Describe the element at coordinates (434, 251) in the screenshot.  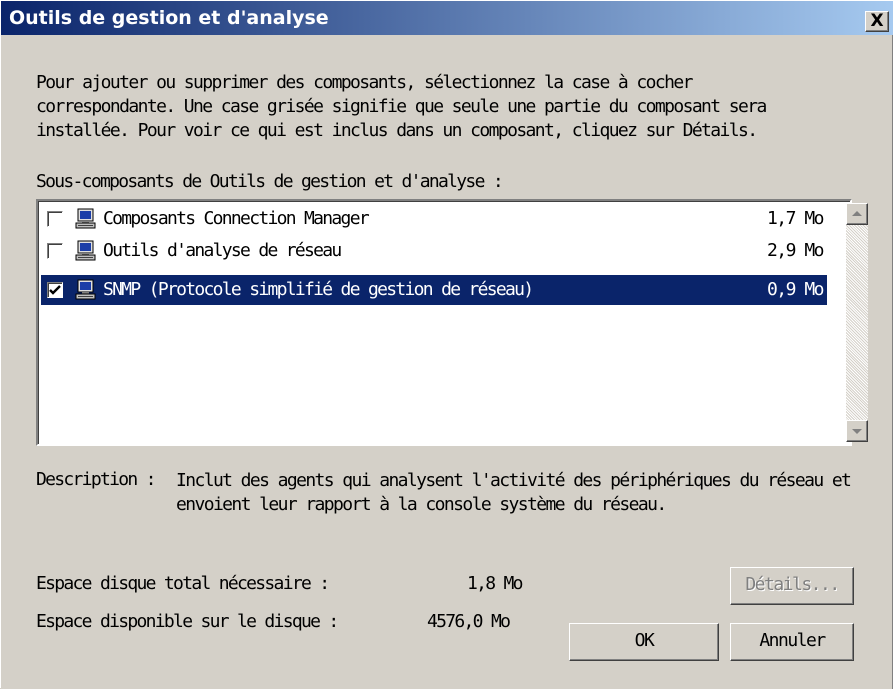
I see `list-item: Outils d'analyse de réseau 2,9 Mo` at that location.